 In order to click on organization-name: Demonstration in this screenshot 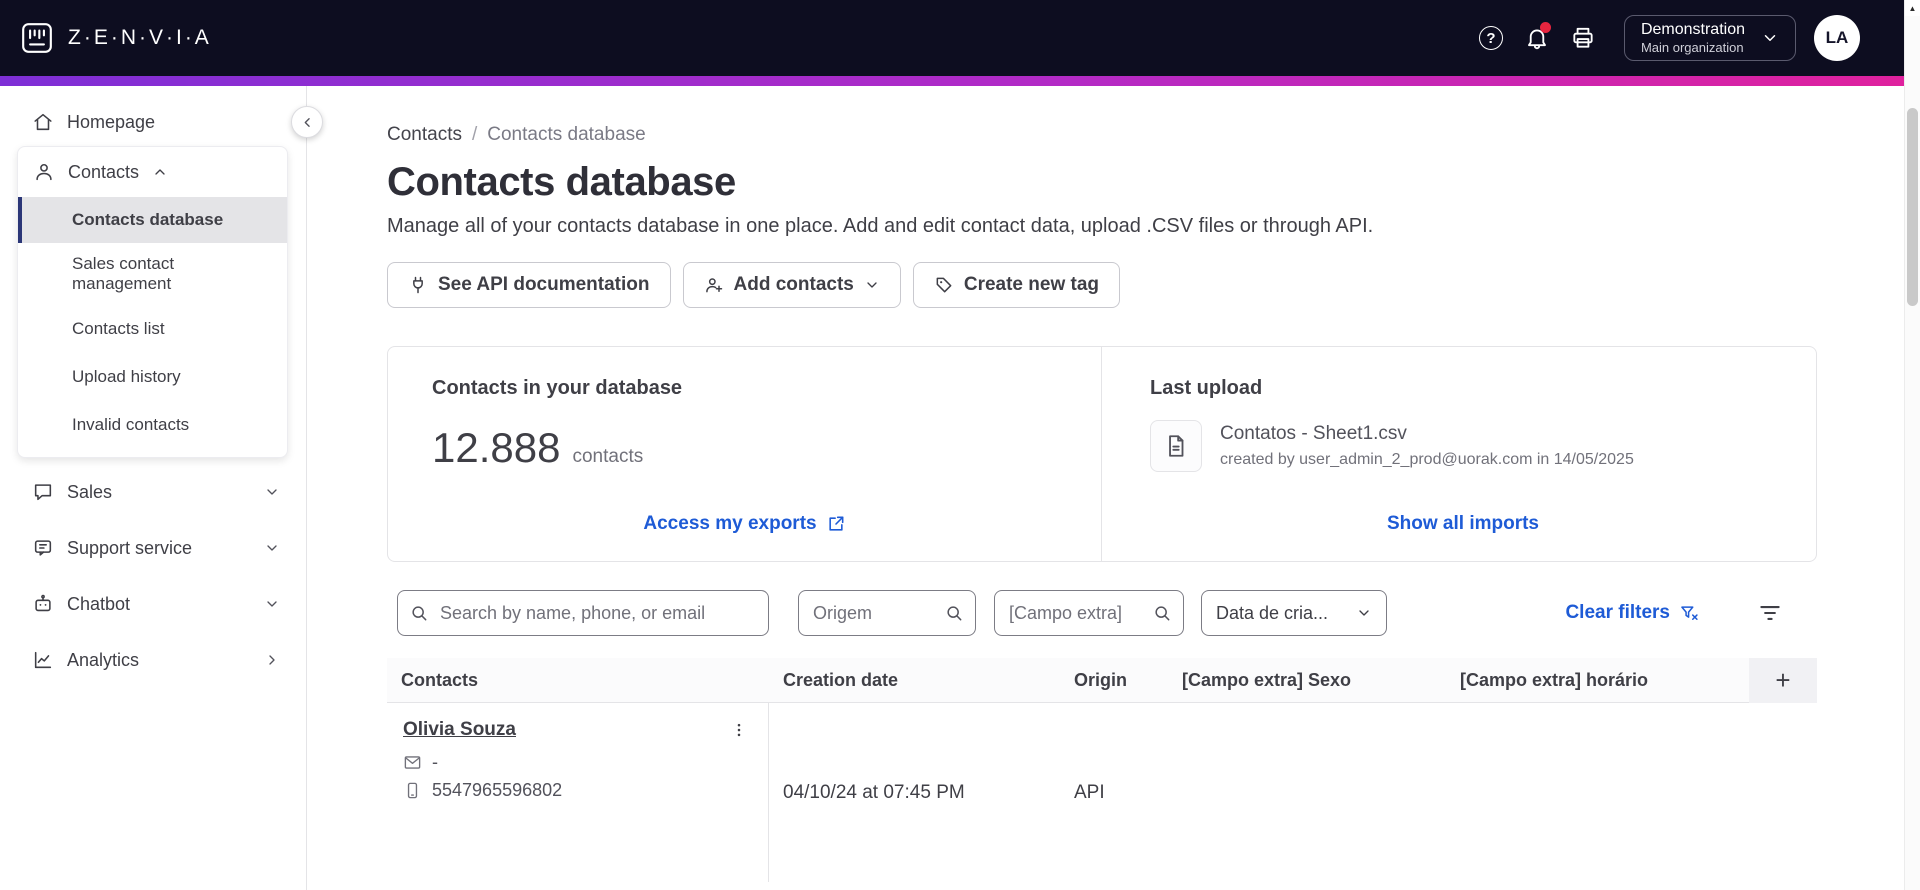, I will do `click(1692, 29)`.